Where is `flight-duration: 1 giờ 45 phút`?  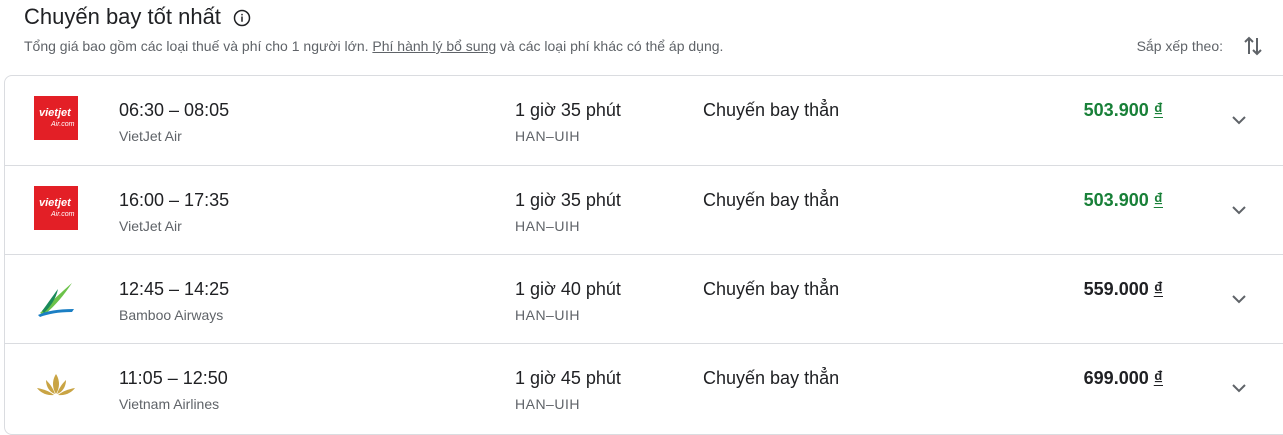 flight-duration: 1 giờ 45 phút is located at coordinates (568, 378).